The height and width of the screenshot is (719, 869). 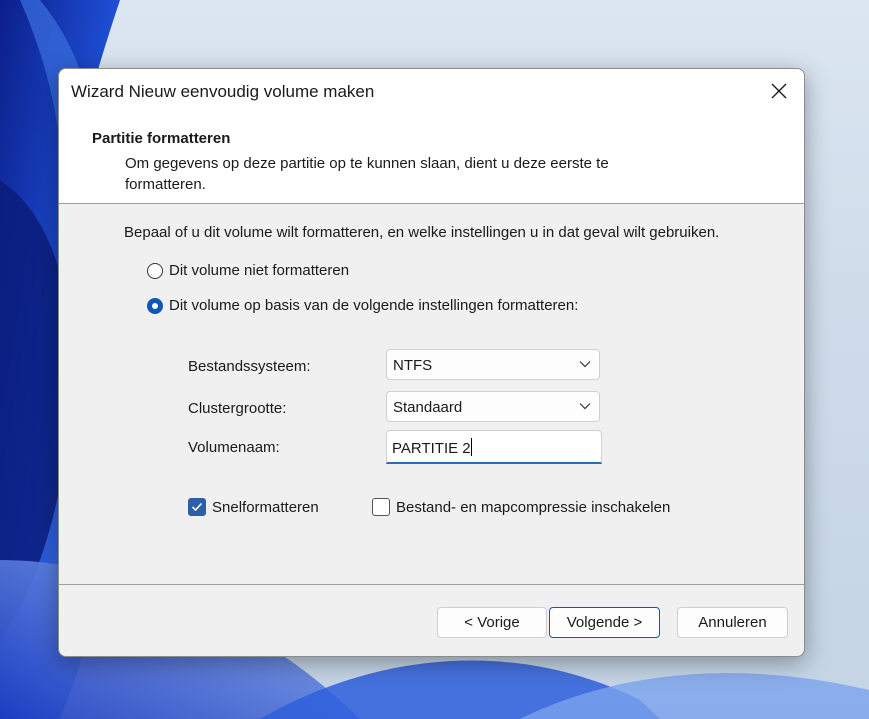 I want to click on radio-no-format-label: Dit volume niet formatteren, so click(x=259, y=270).